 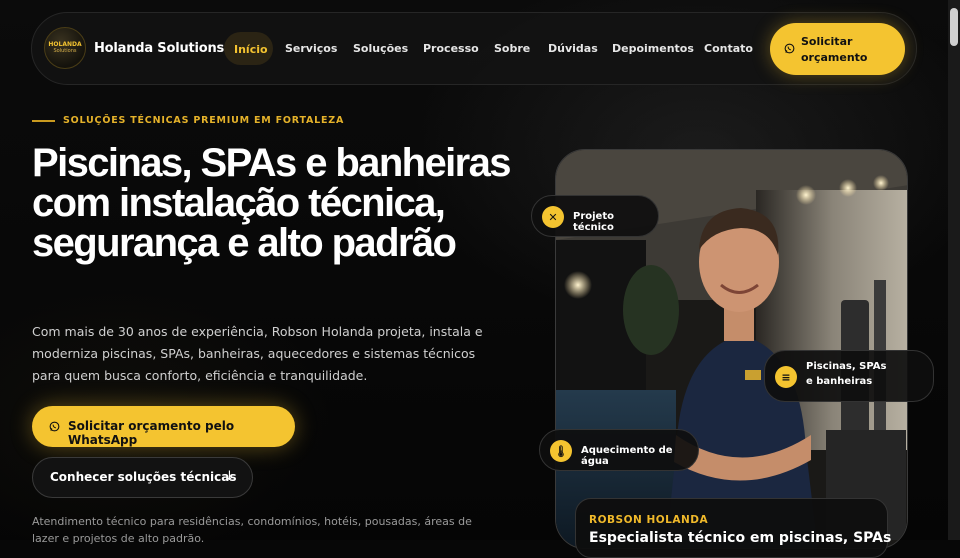 I want to click on nav-link-sobre: Sobre, so click(x=512, y=48).